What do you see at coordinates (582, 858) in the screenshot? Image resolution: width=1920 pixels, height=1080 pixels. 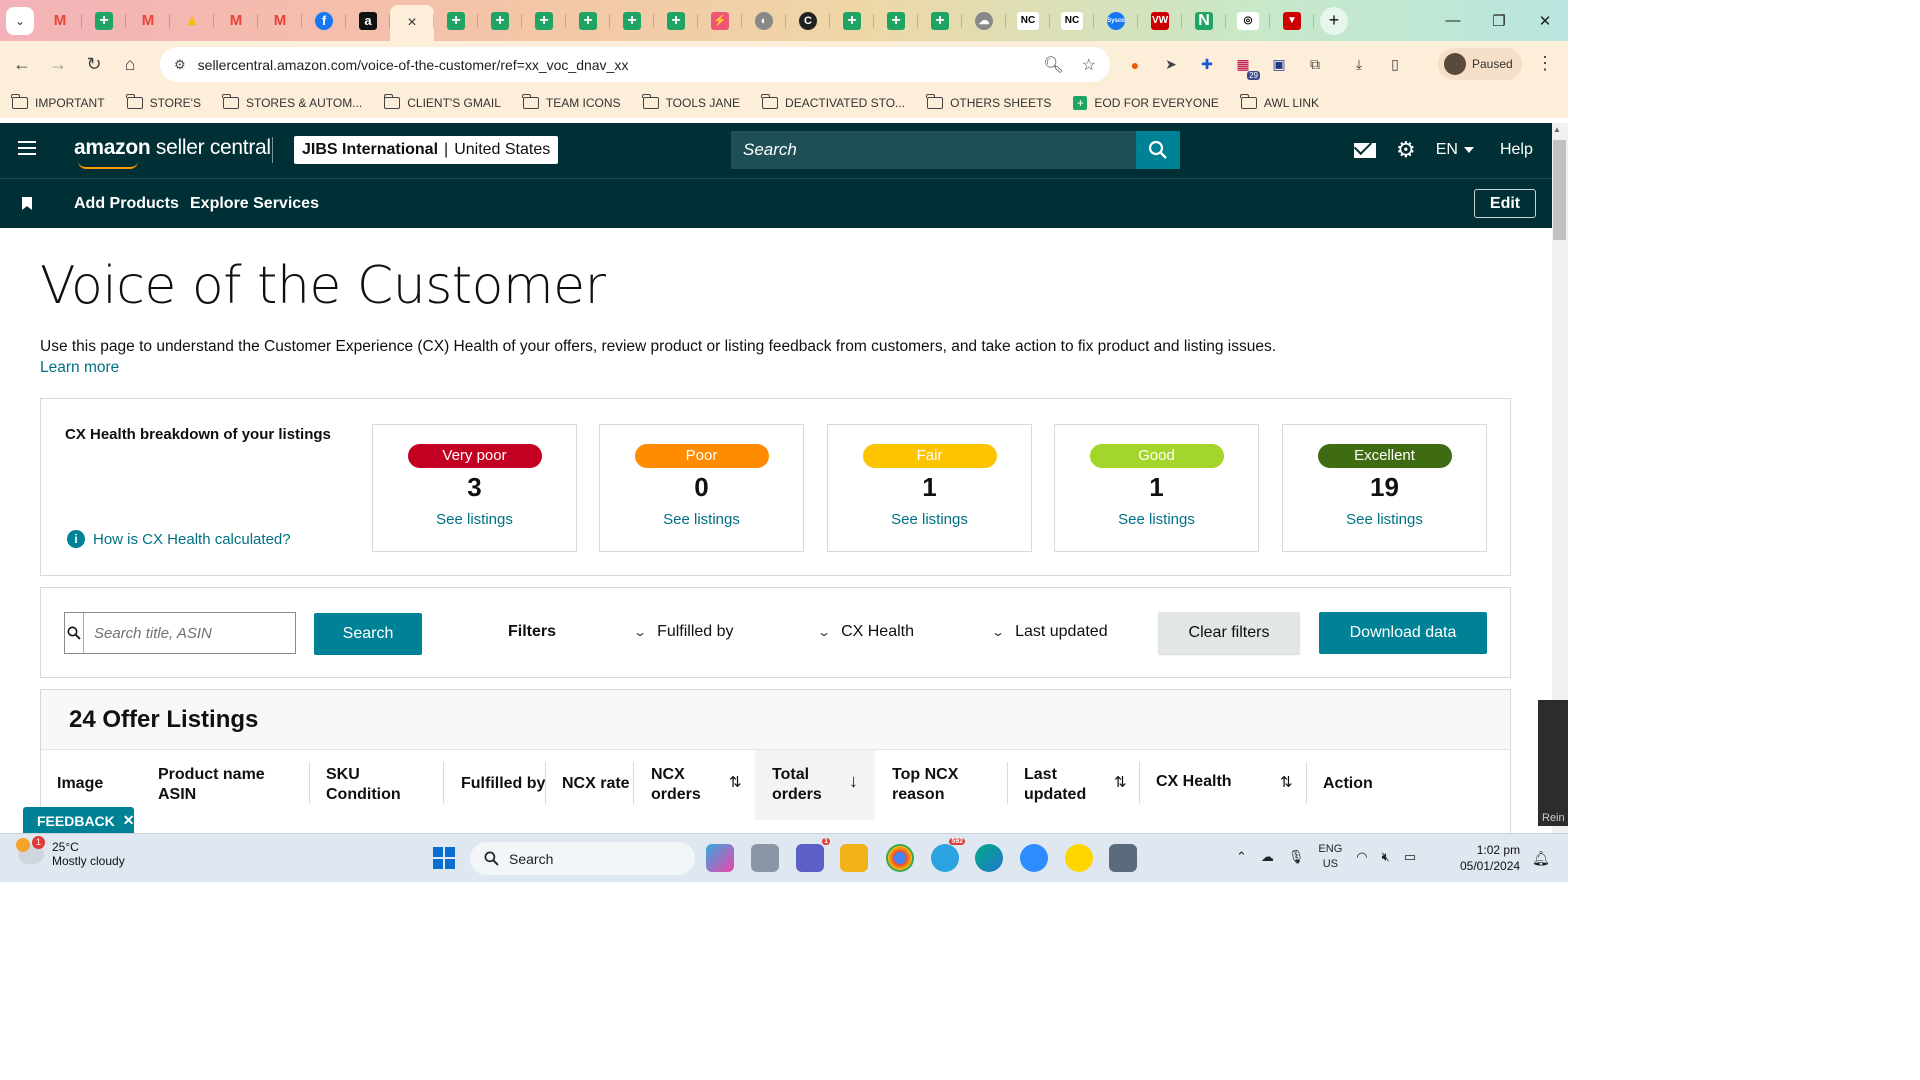 I see `taskbar-search: Search` at bounding box center [582, 858].